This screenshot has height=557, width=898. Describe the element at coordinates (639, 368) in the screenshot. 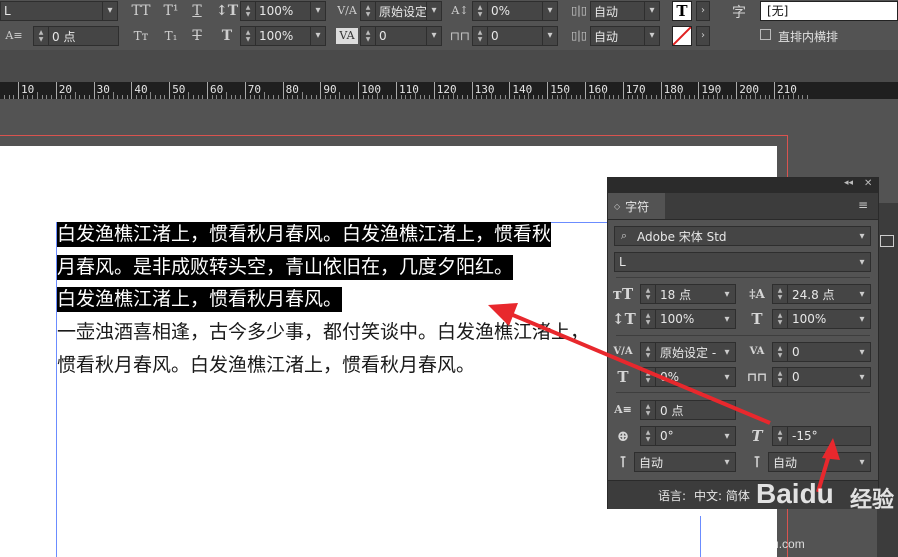

I see `arrow-to-text-line` at that location.